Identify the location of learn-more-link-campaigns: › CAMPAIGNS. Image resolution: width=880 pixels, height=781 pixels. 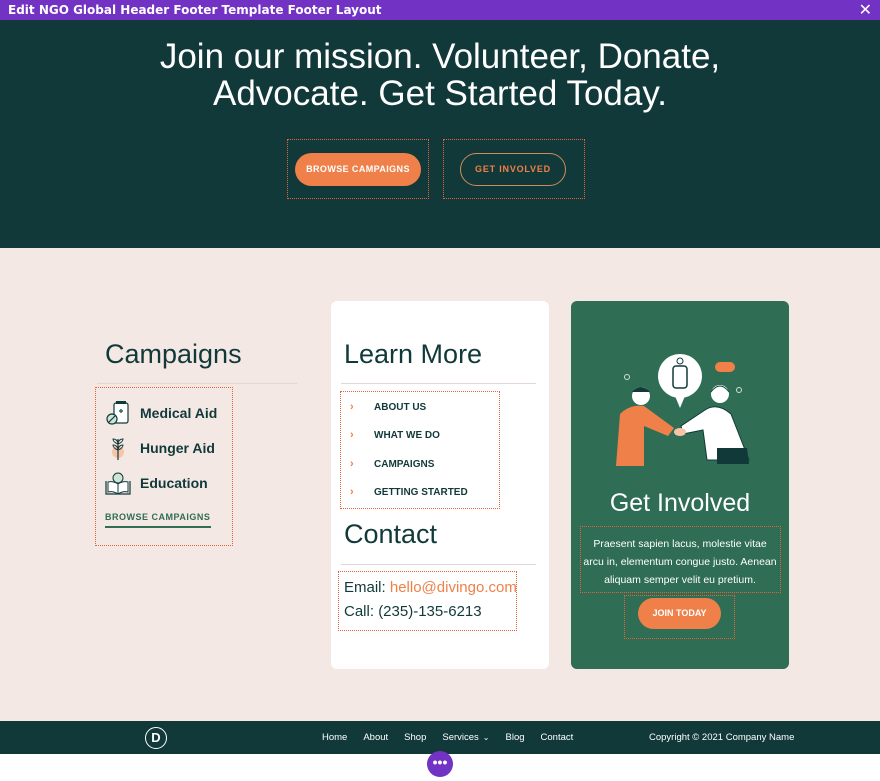
(392, 464).